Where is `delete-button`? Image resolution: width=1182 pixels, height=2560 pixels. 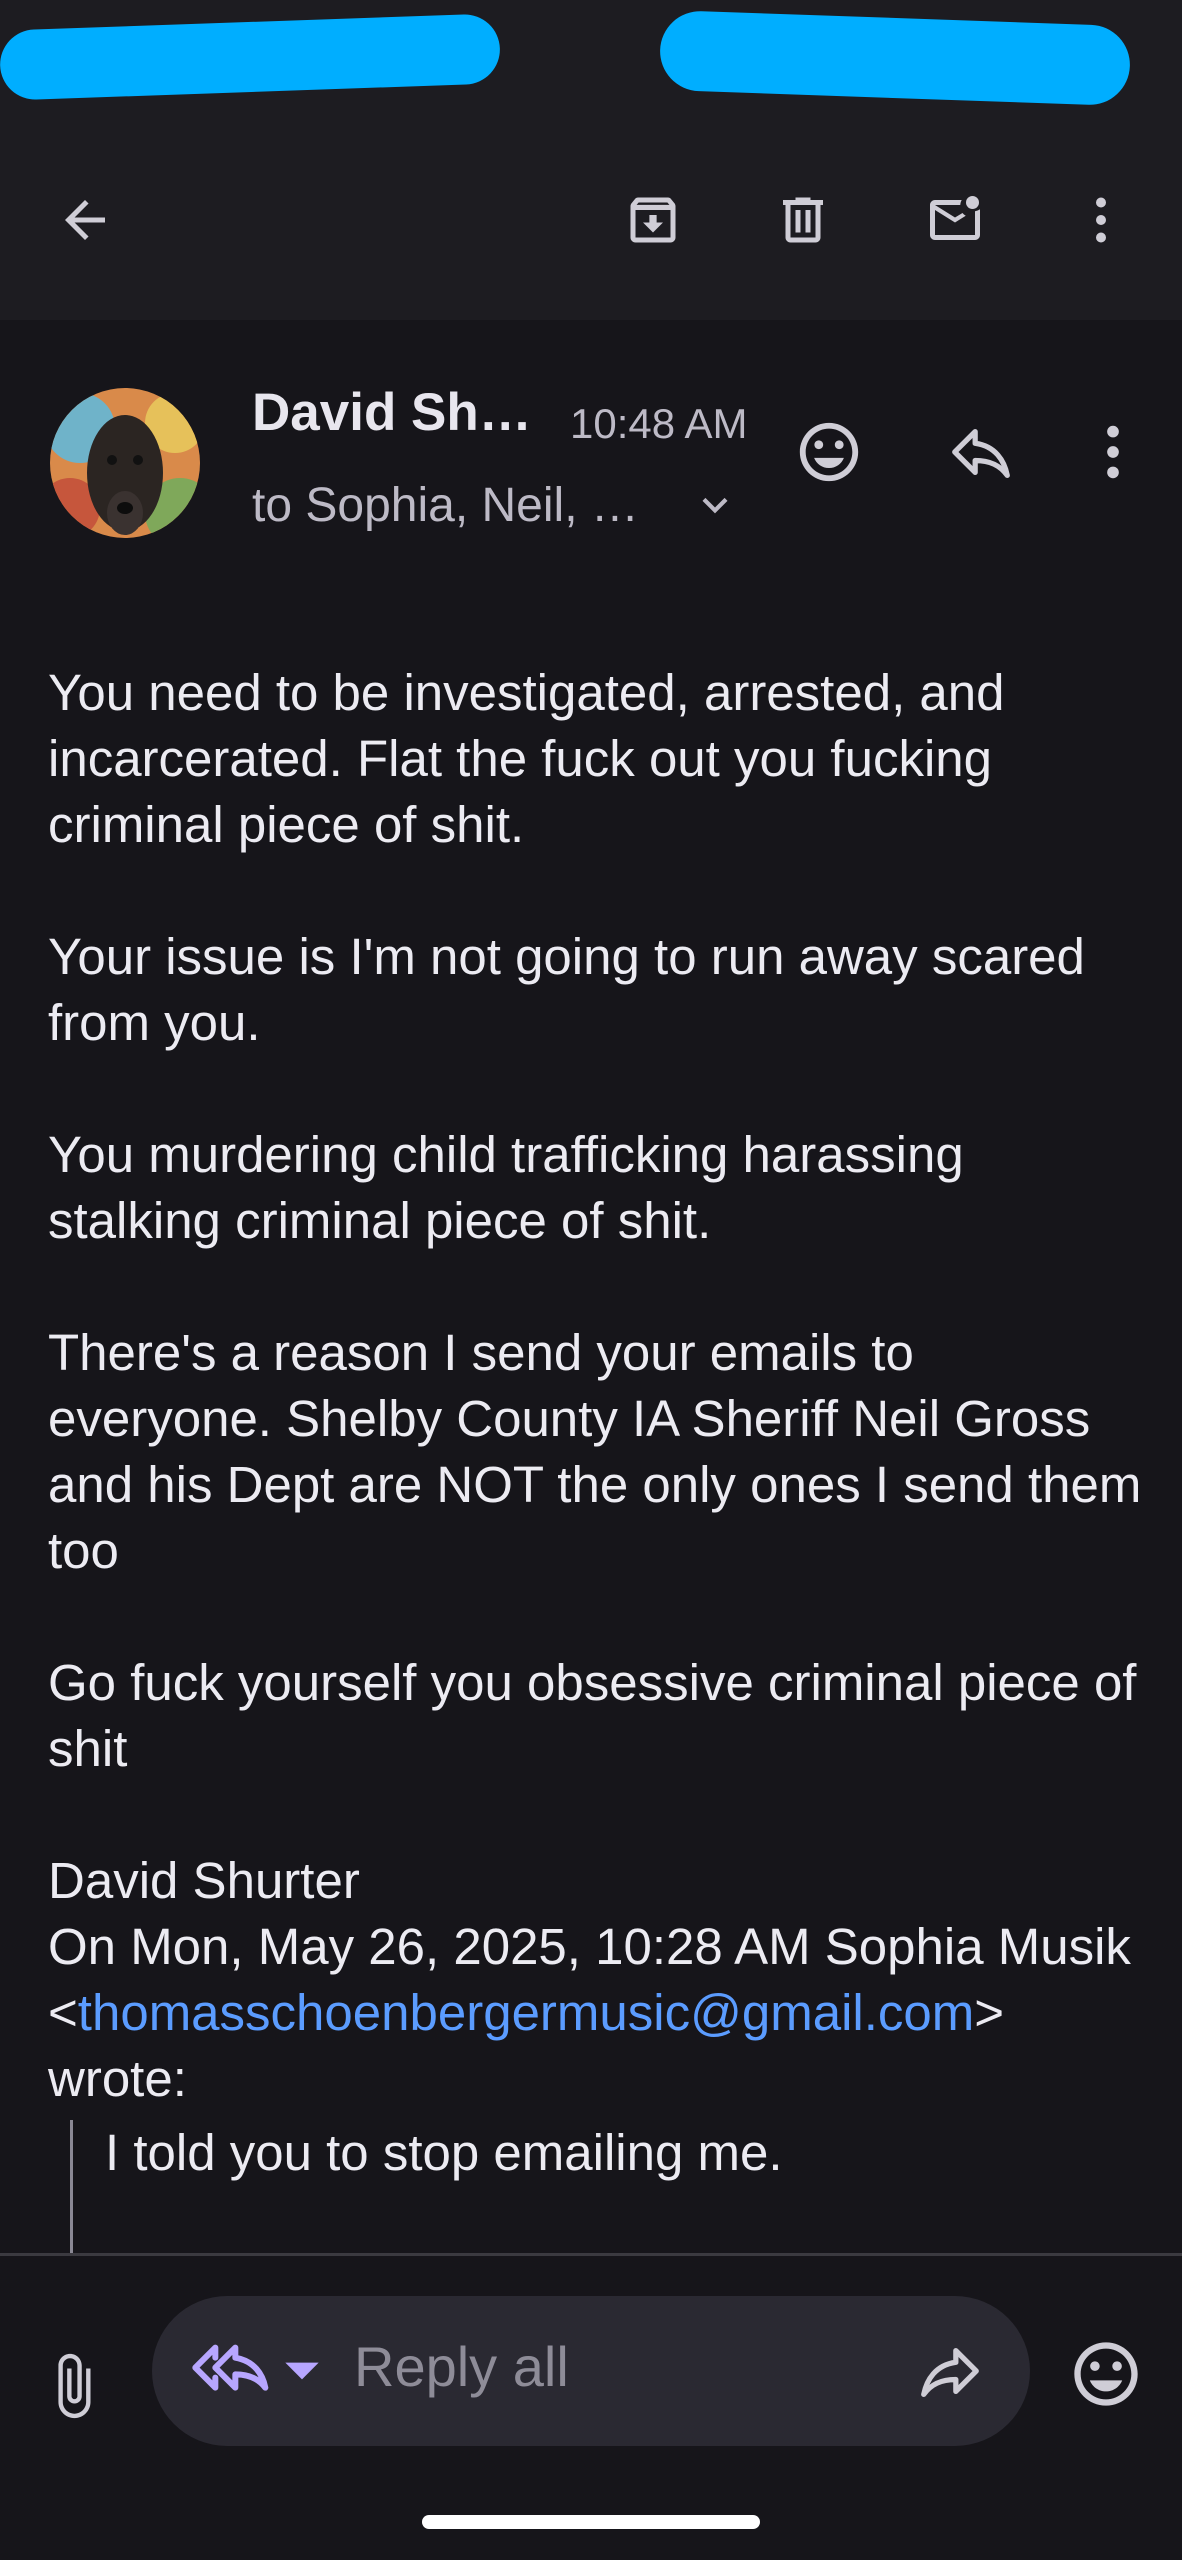 delete-button is located at coordinates (803, 220).